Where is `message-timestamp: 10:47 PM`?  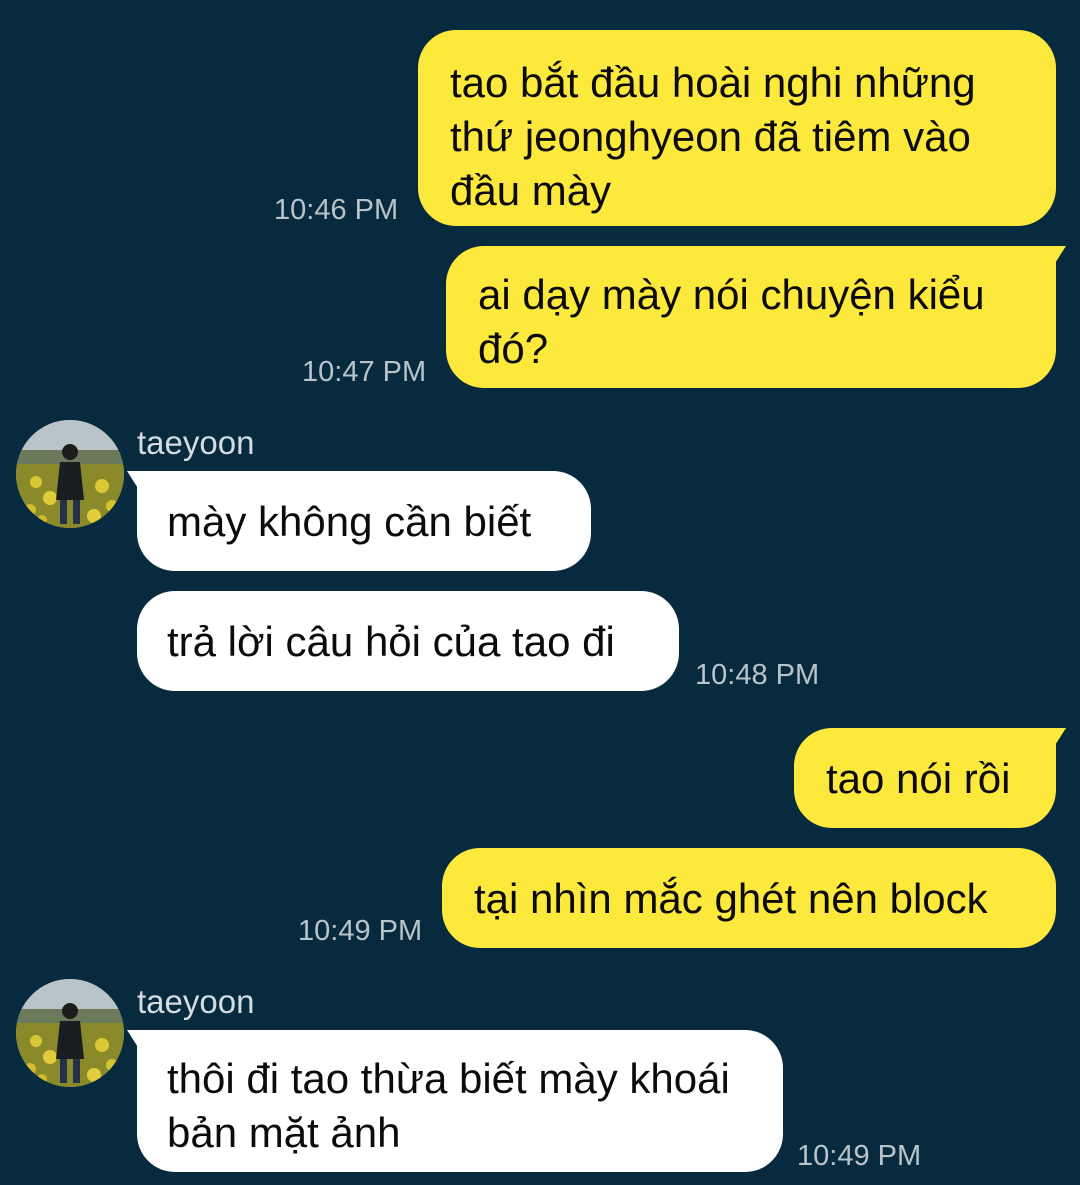
message-timestamp: 10:47 PM is located at coordinates (364, 372).